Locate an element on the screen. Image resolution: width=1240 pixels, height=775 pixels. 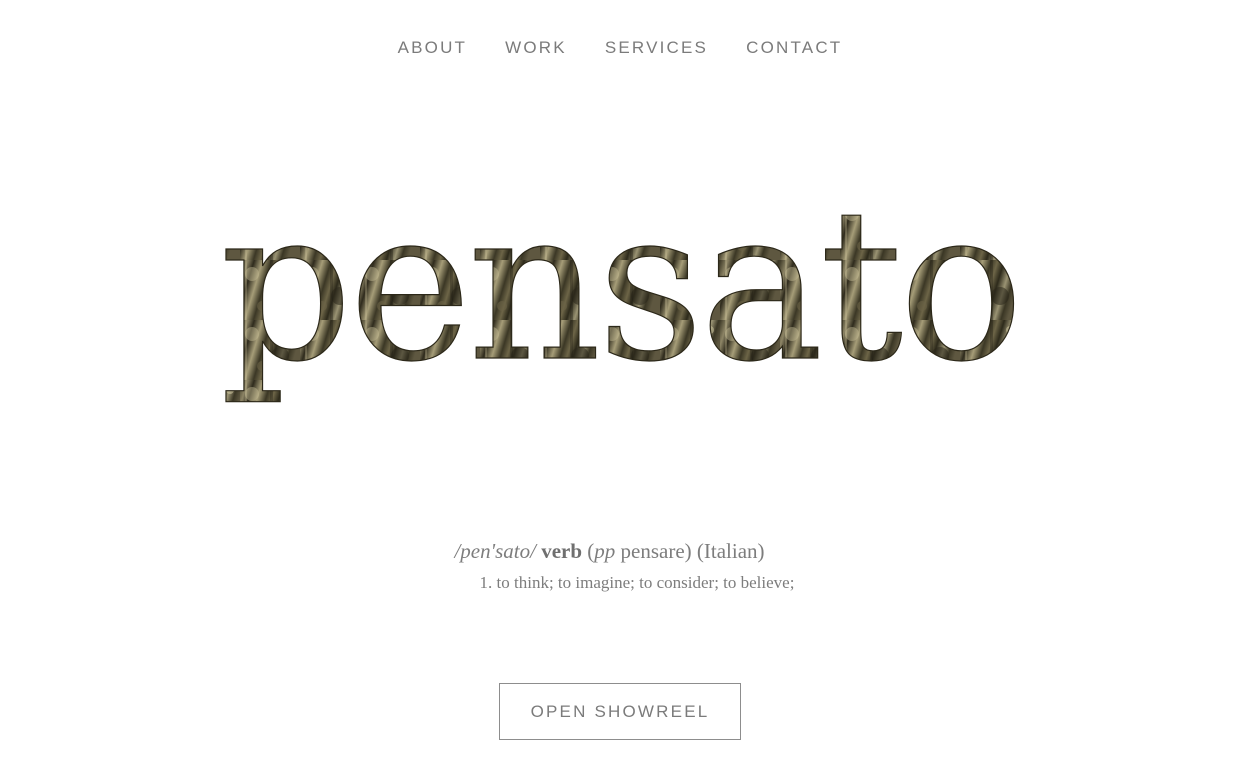
main-nav: ABOUT WORK SERVICES CONTACT is located at coordinates (620, 48).